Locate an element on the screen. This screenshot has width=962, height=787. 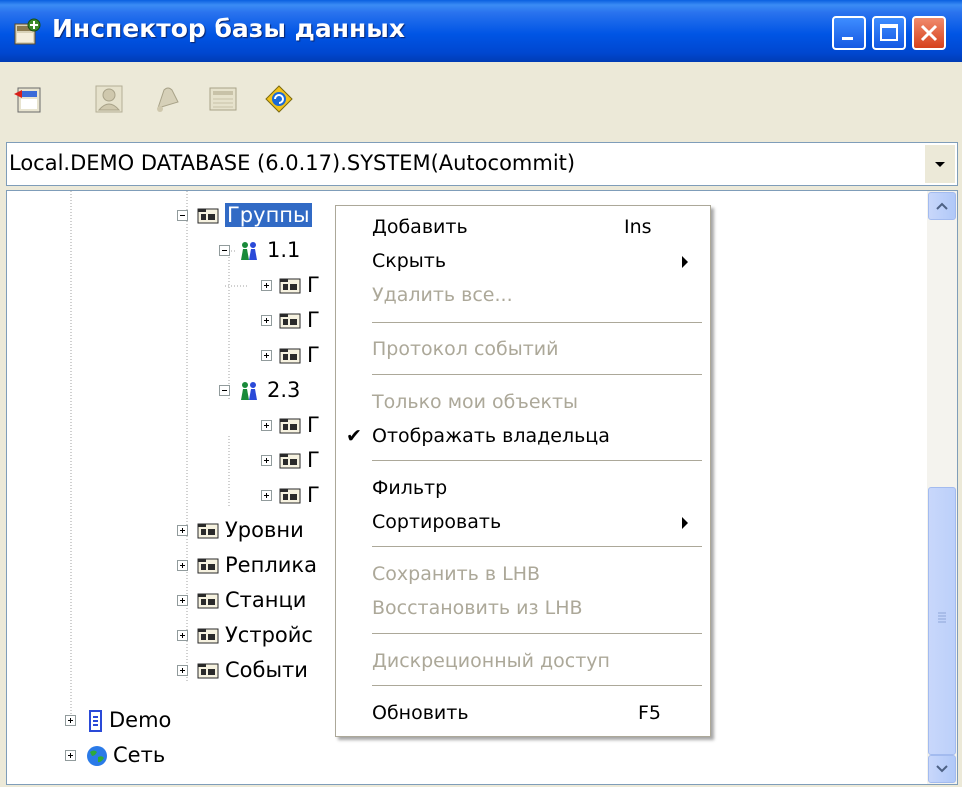
tree-item-events: Событи is located at coordinates (257, 673).